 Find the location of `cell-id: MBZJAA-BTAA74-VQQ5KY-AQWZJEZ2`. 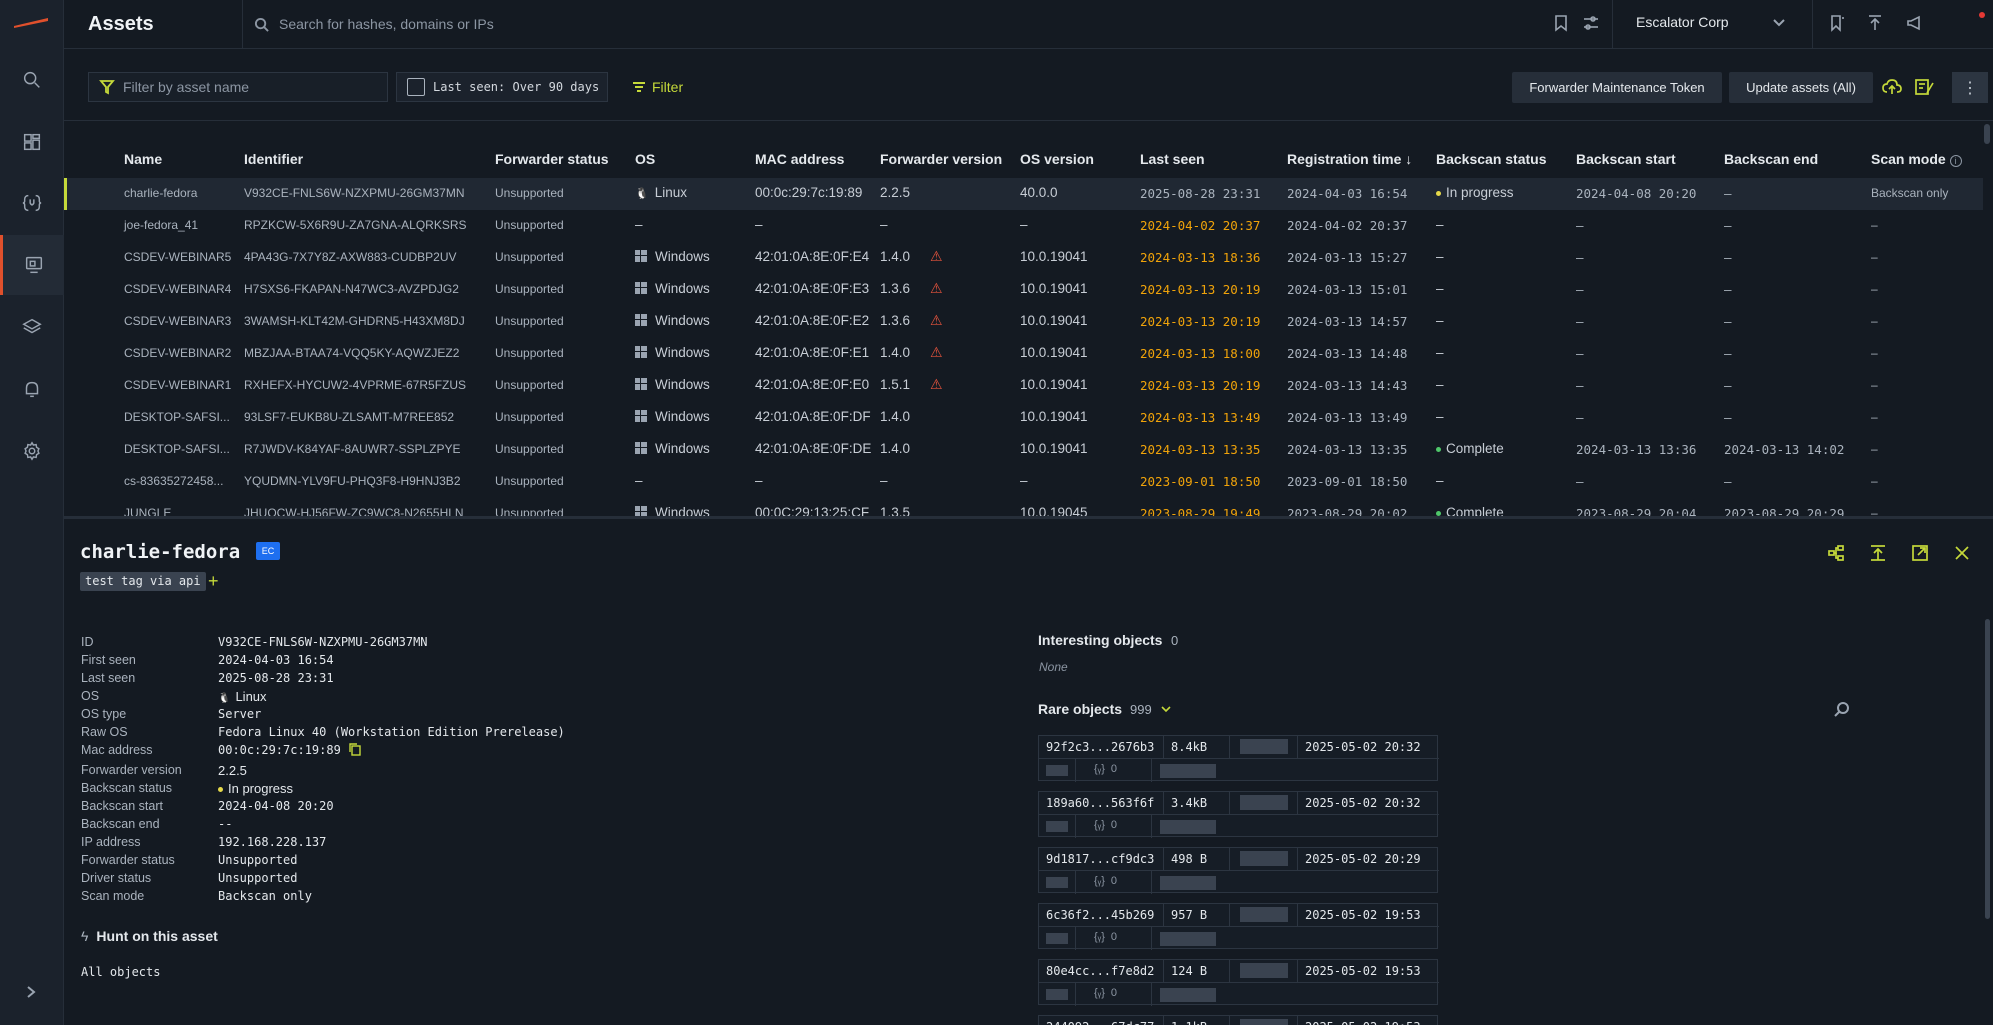

cell-id: MBZJAA-BTAA74-VQQ5KY-AQWZJEZ2 is located at coordinates (352, 353).